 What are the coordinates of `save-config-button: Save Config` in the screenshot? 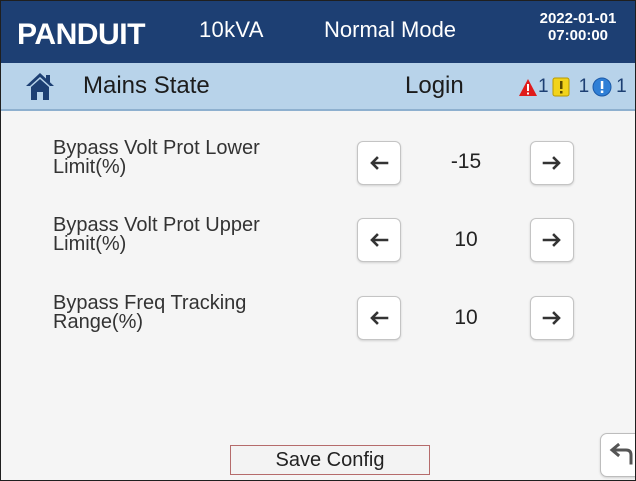 It's located at (330, 460).